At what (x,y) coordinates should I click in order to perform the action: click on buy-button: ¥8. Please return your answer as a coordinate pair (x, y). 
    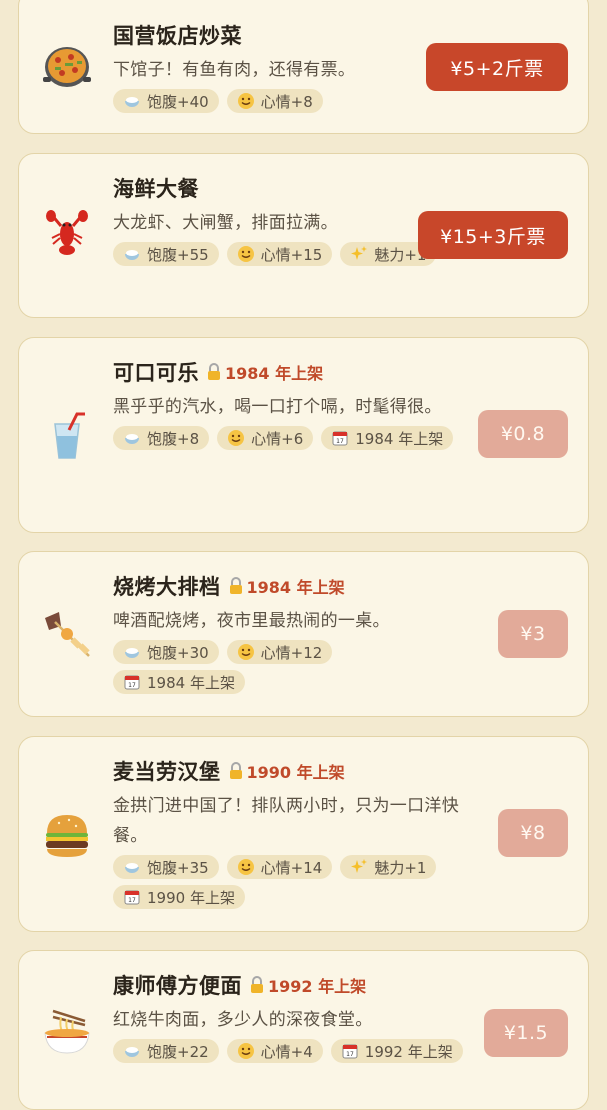
    Looking at the image, I should click on (533, 833).